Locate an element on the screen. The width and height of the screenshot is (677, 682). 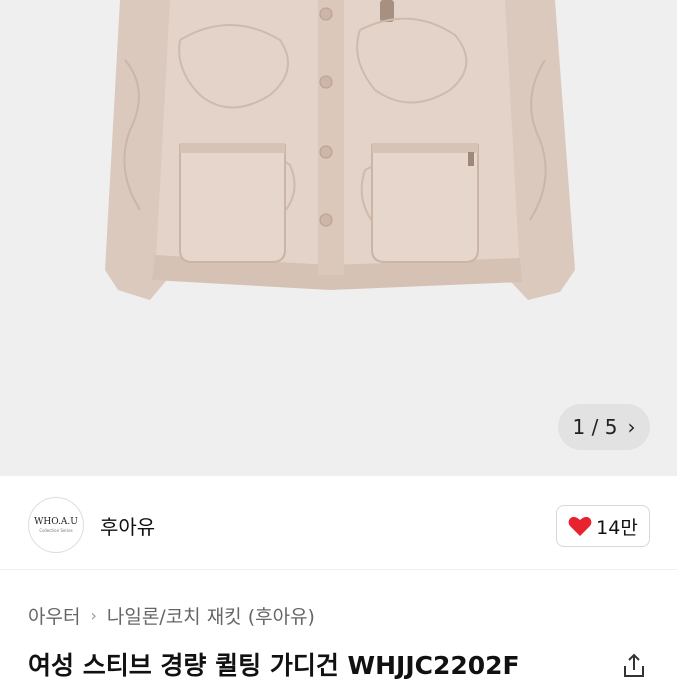
breadcrumb-category: 아우터 is located at coordinates (54, 615).